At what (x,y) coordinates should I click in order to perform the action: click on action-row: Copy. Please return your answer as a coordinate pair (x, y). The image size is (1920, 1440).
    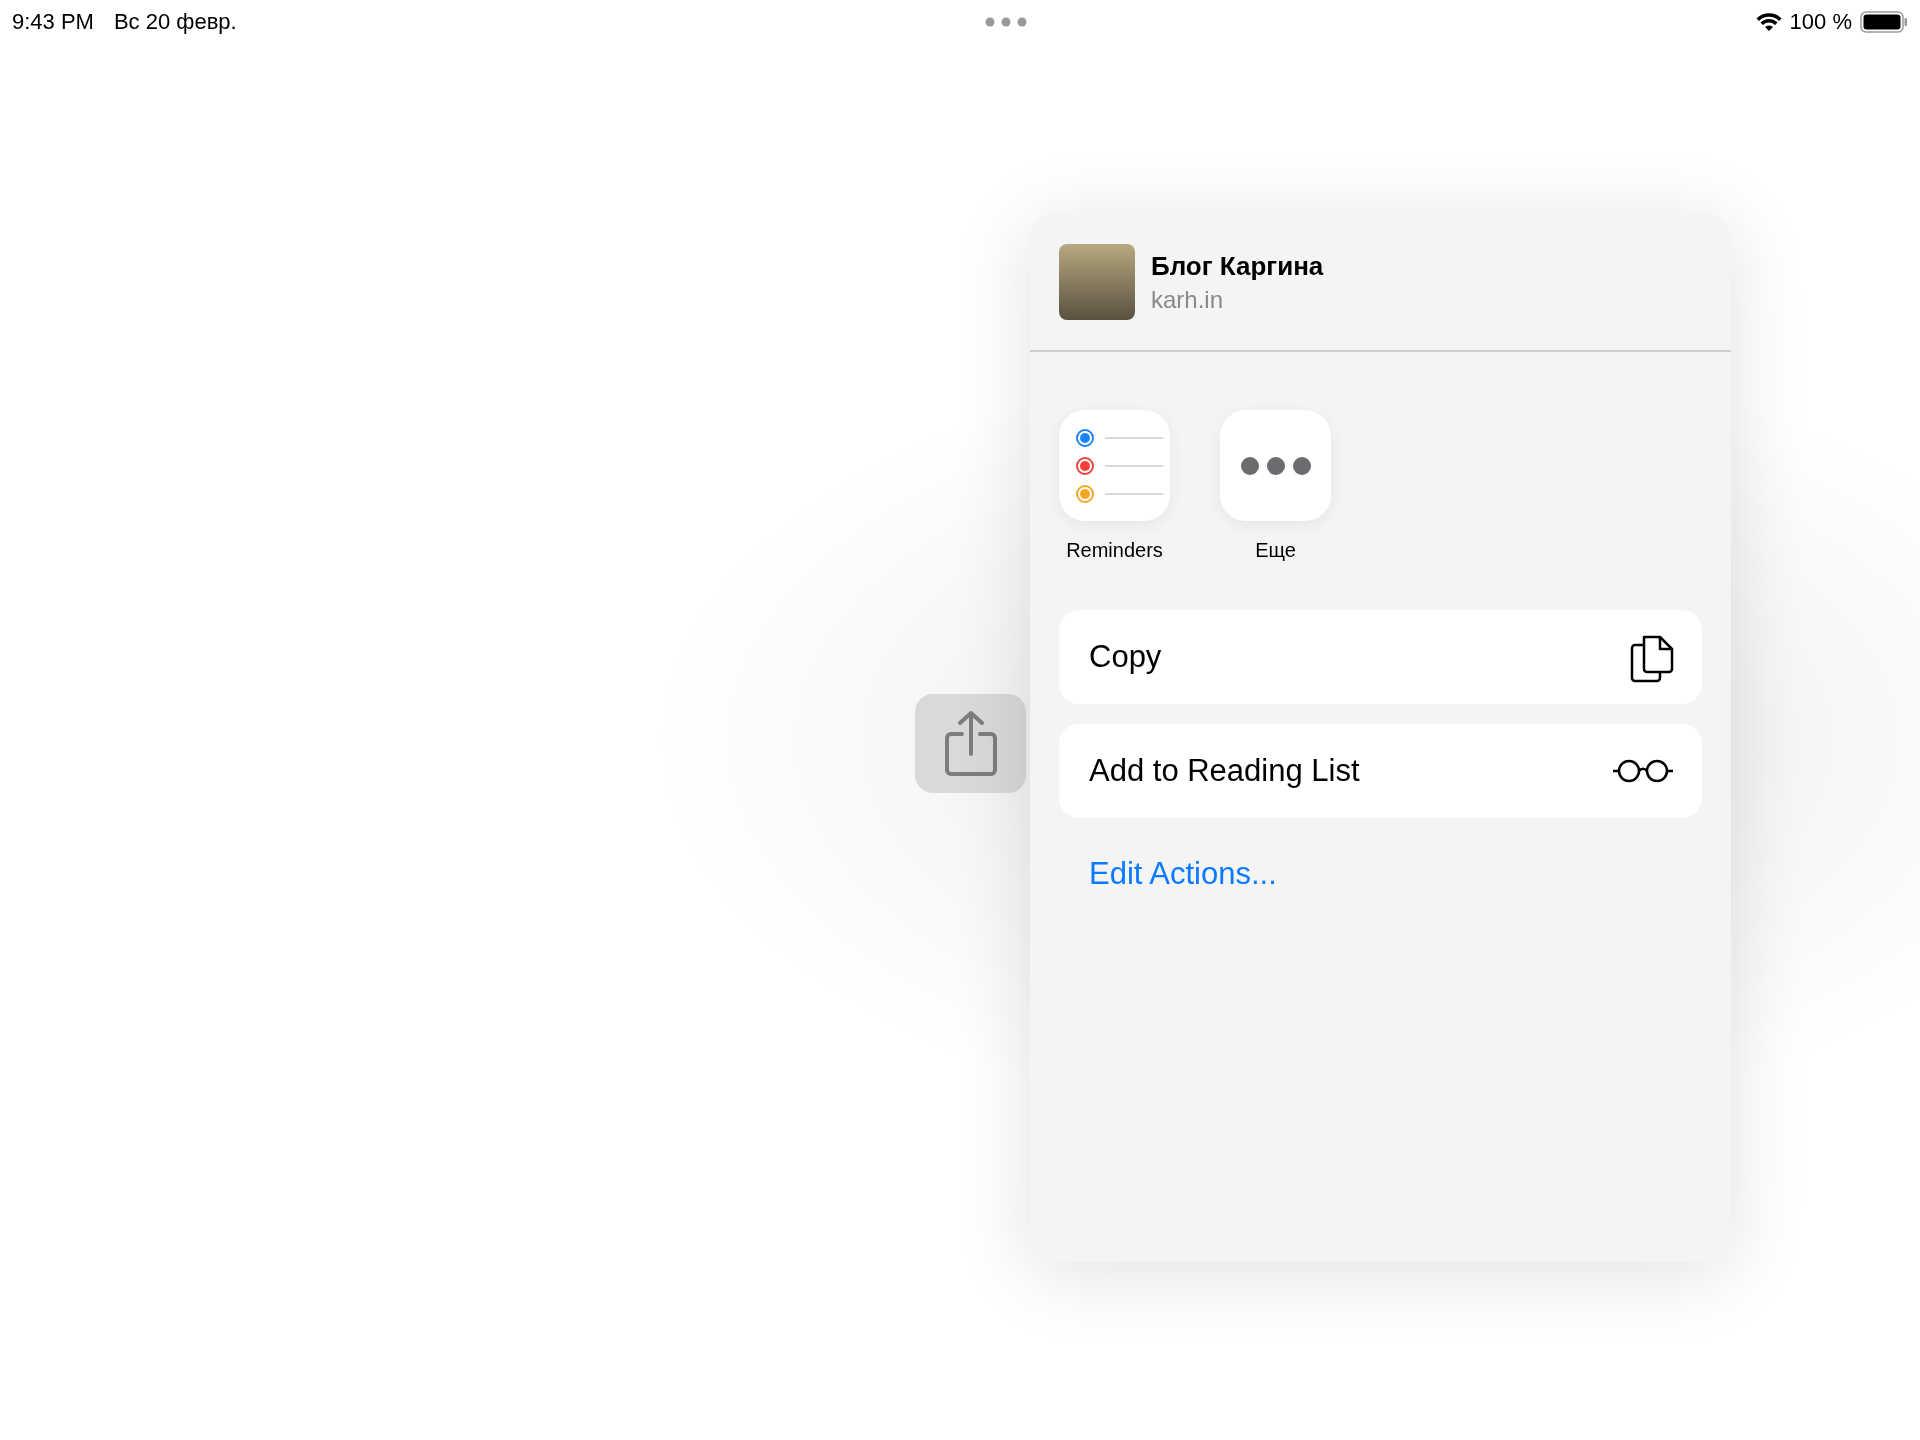
    Looking at the image, I should click on (1380, 657).